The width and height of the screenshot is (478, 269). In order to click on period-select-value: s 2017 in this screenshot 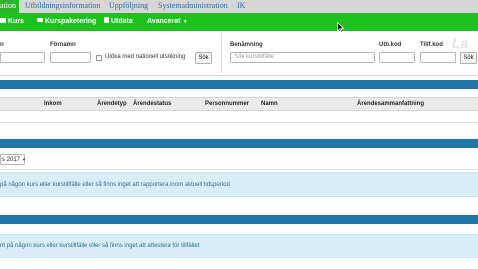, I will do `click(11, 160)`.